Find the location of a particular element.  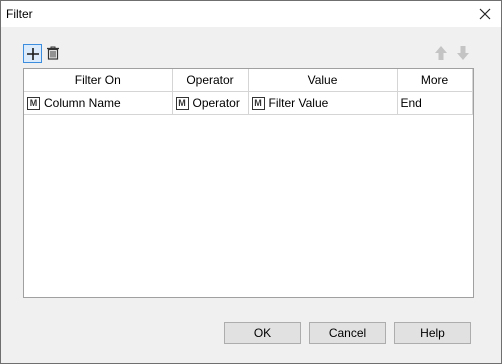

move-down-button is located at coordinates (463, 53).